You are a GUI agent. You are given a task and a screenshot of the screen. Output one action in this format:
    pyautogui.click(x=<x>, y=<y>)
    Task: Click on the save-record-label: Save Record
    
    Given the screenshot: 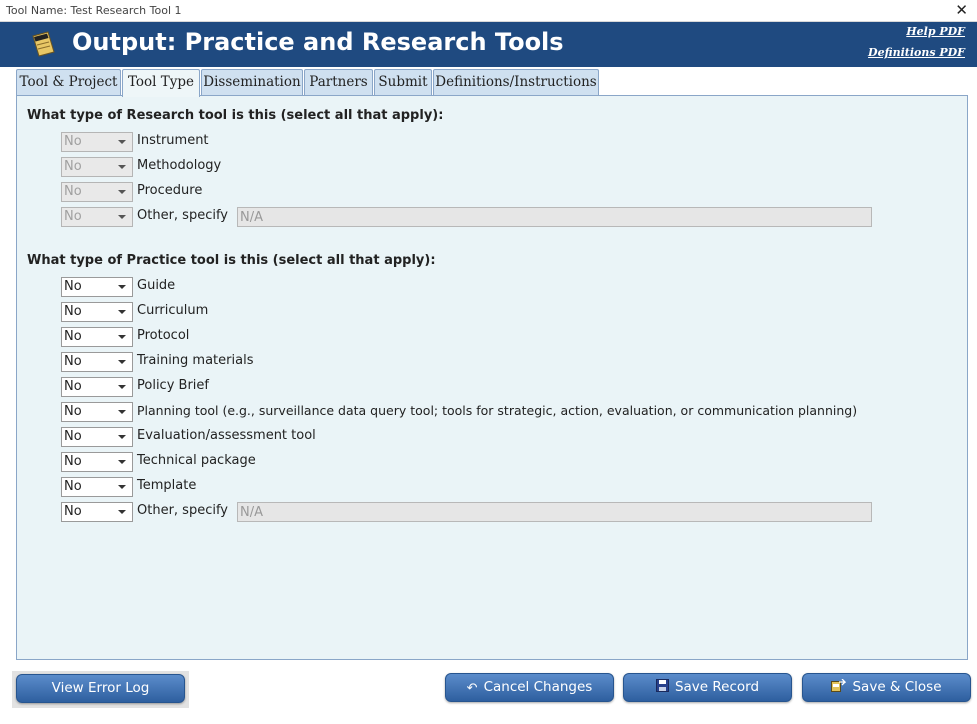 What is the action you would take?
    pyautogui.click(x=717, y=687)
    